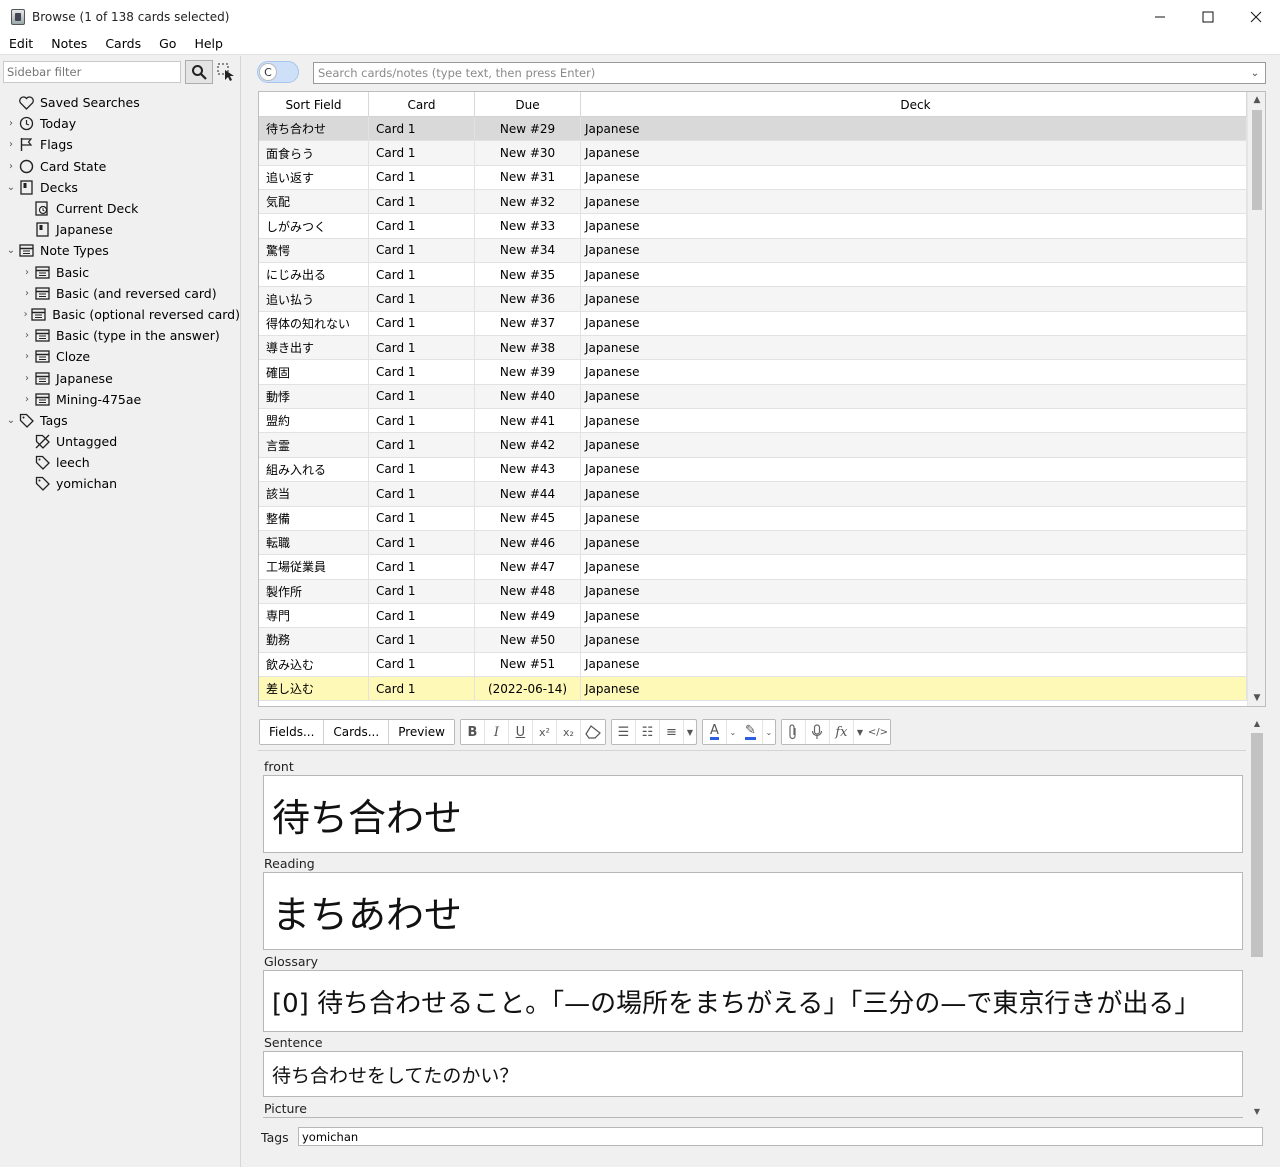 The image size is (1280, 1167). Describe the element at coordinates (496, 732) in the screenshot. I see `italic-icon: I` at that location.